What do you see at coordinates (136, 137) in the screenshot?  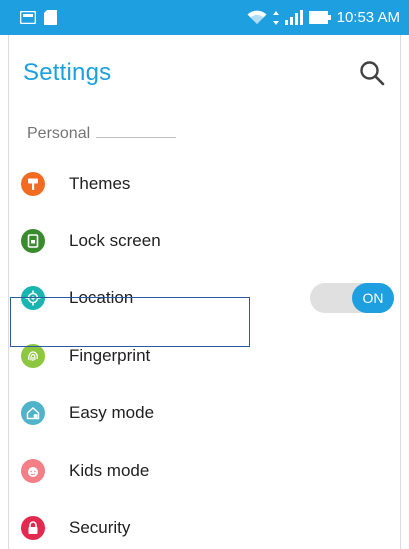 I see `section-divider` at bounding box center [136, 137].